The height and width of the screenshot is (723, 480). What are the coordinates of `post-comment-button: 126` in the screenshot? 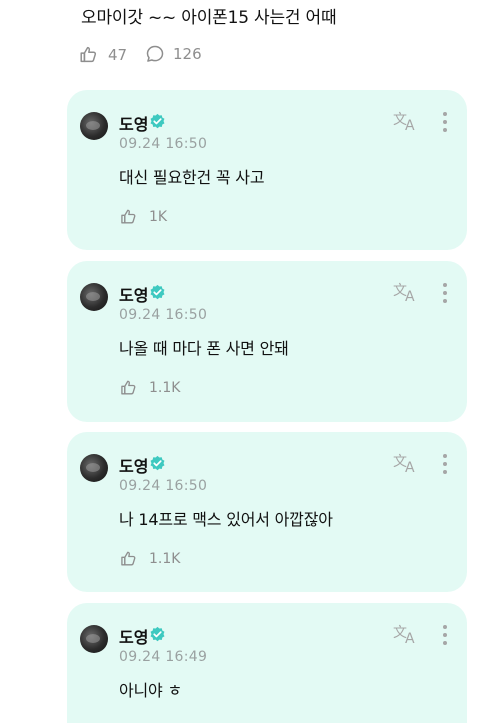 It's located at (173, 54).